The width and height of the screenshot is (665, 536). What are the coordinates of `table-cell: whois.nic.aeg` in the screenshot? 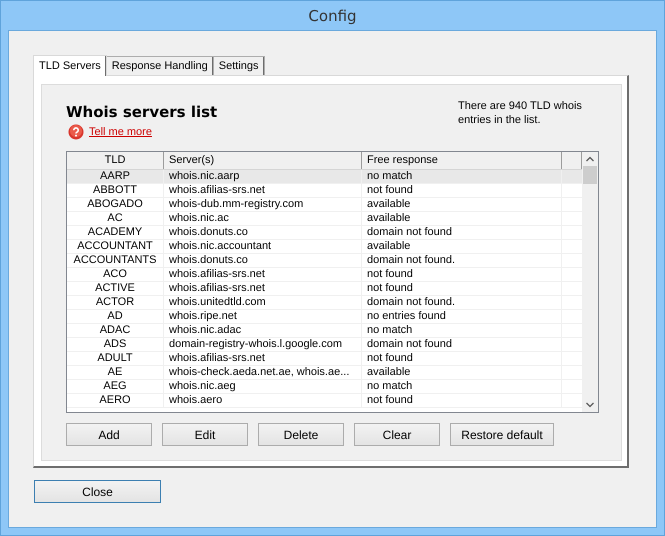 It's located at (263, 386).